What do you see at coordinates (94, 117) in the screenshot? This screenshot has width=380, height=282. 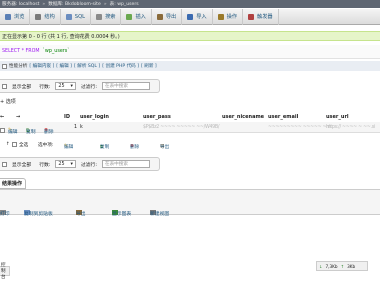 I see `column-header-user-login: user_login` at bounding box center [94, 117].